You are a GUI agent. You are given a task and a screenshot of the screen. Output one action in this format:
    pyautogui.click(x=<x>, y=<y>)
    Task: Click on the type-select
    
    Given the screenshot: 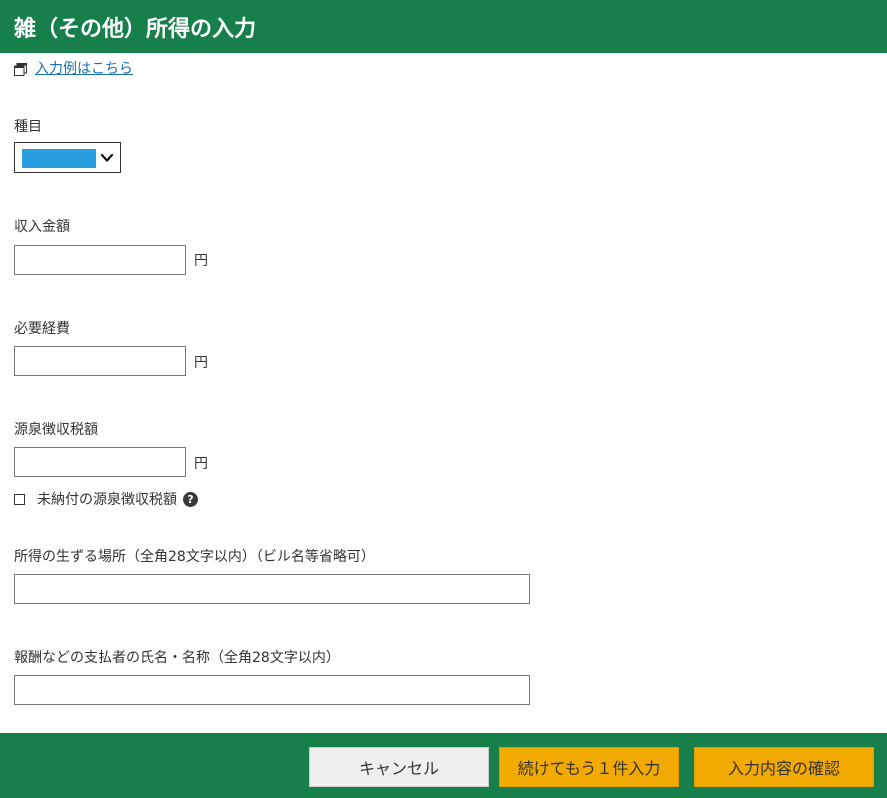 What is the action you would take?
    pyautogui.click(x=67, y=157)
    